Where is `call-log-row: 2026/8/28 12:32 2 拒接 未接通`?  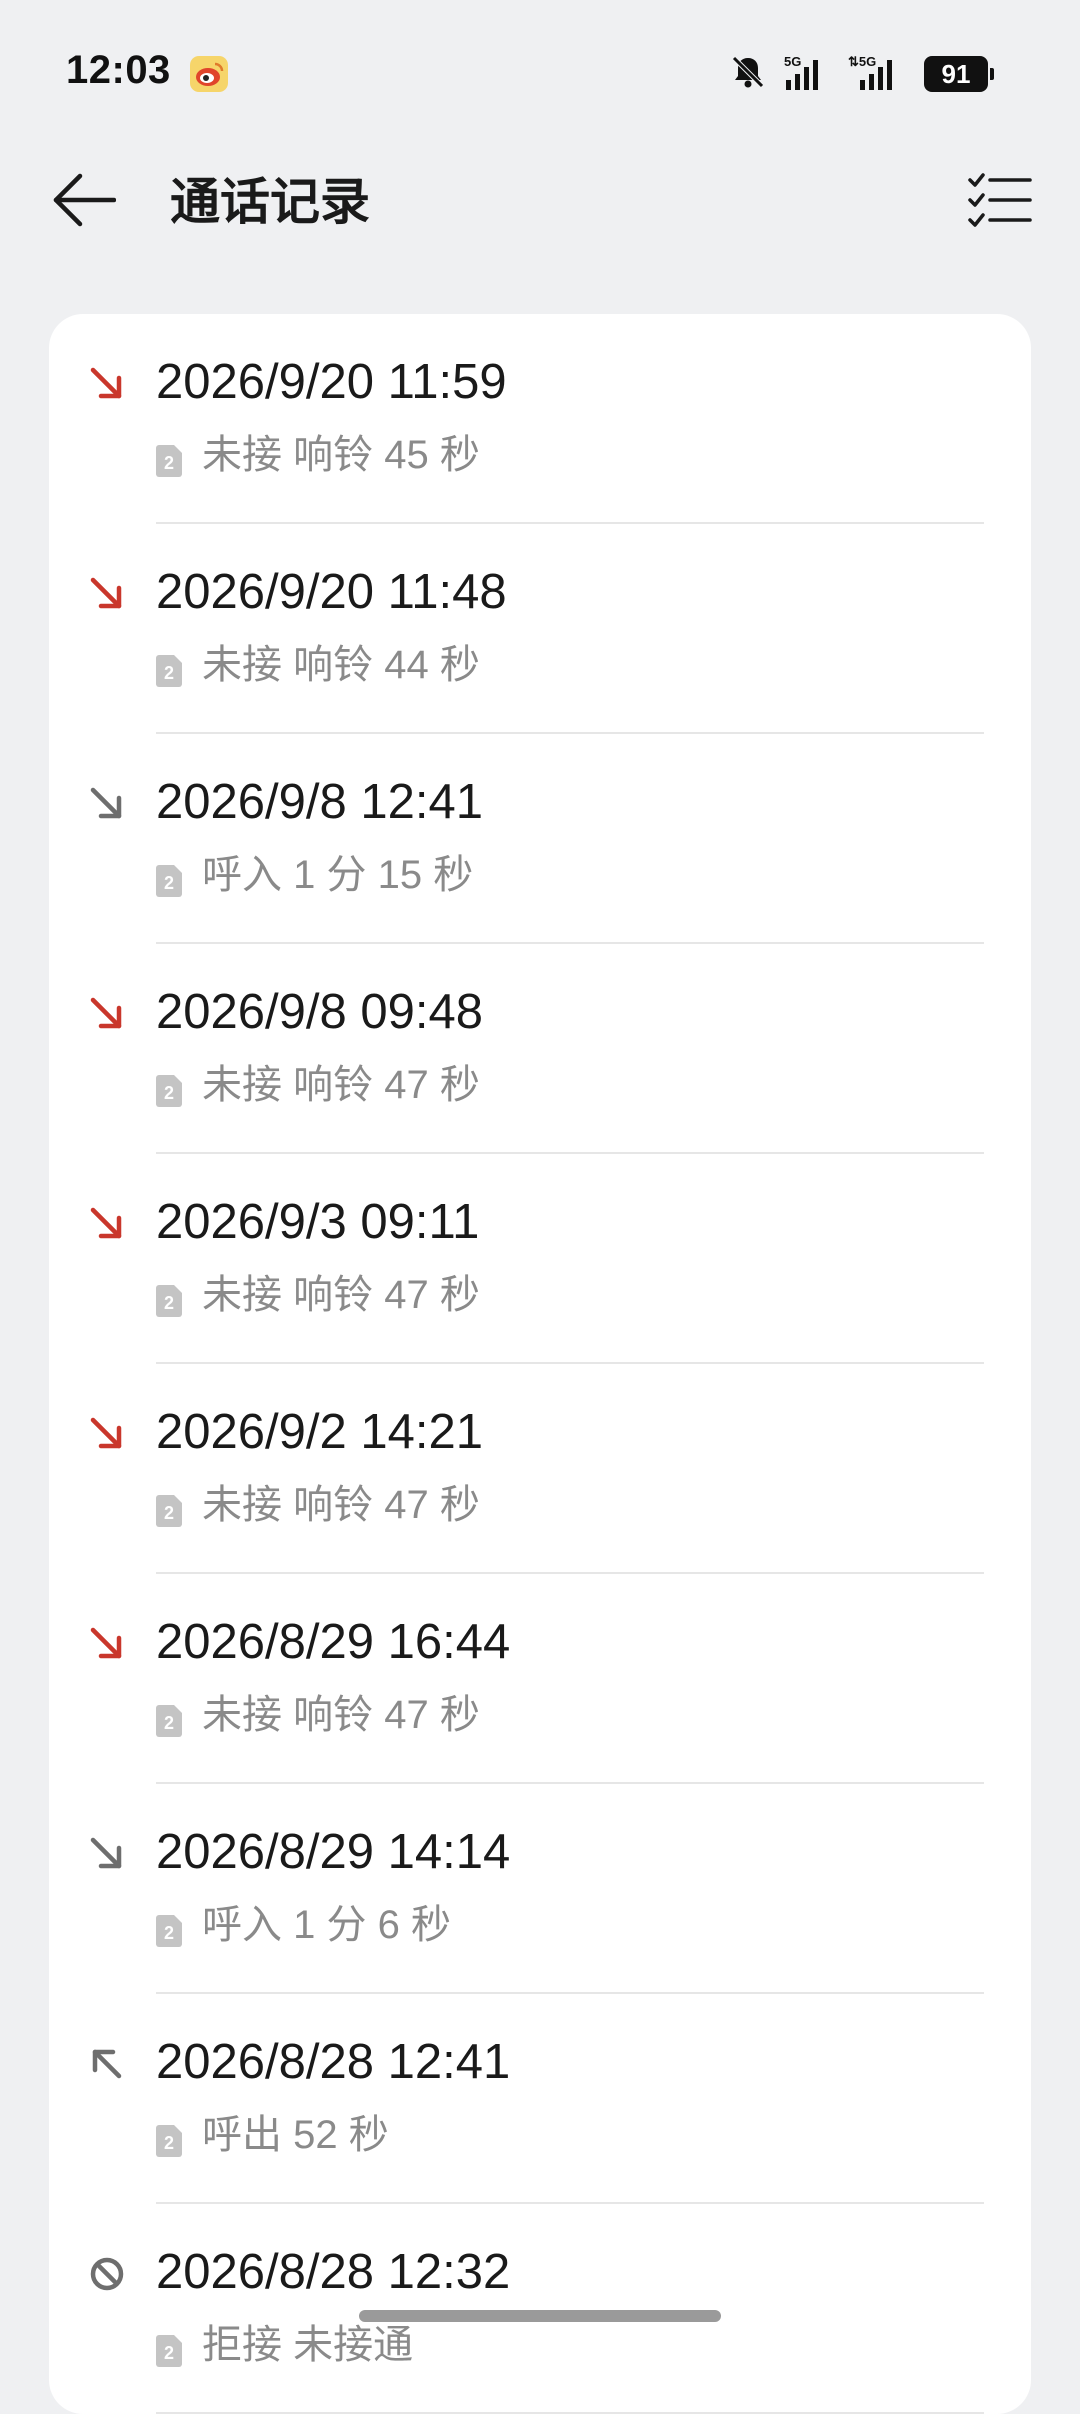
call-log-row: 2026/8/28 12:32 2 拒接 未接通 is located at coordinates (540, 2309).